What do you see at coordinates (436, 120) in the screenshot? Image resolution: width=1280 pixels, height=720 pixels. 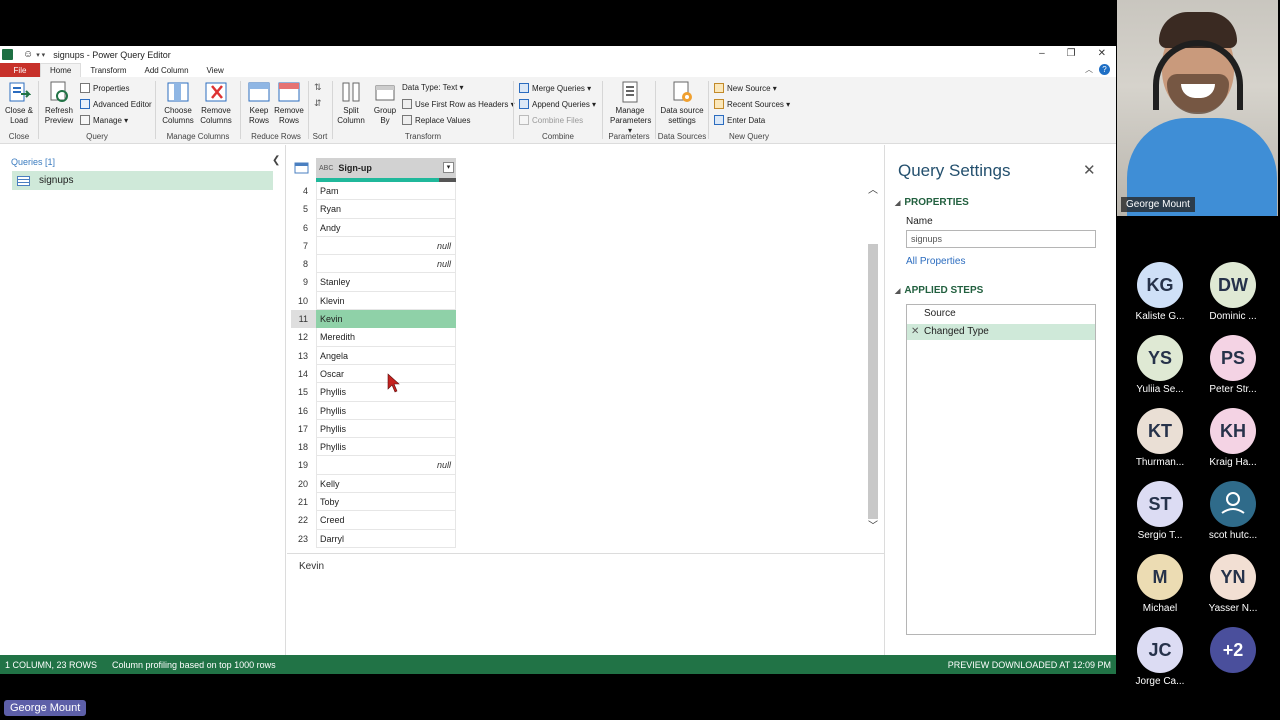 I see `replace-values-button: Replace Values` at bounding box center [436, 120].